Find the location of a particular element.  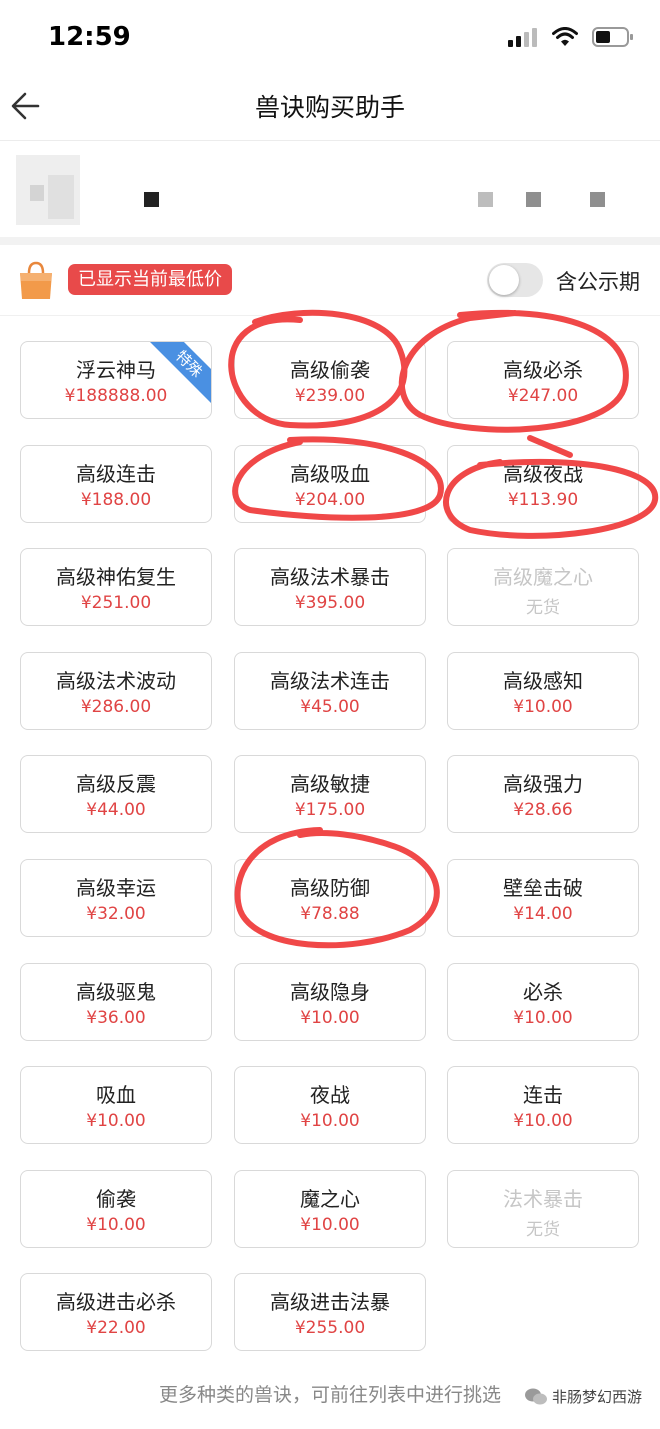

skill-book-name: 高级强力 is located at coordinates (543, 784).